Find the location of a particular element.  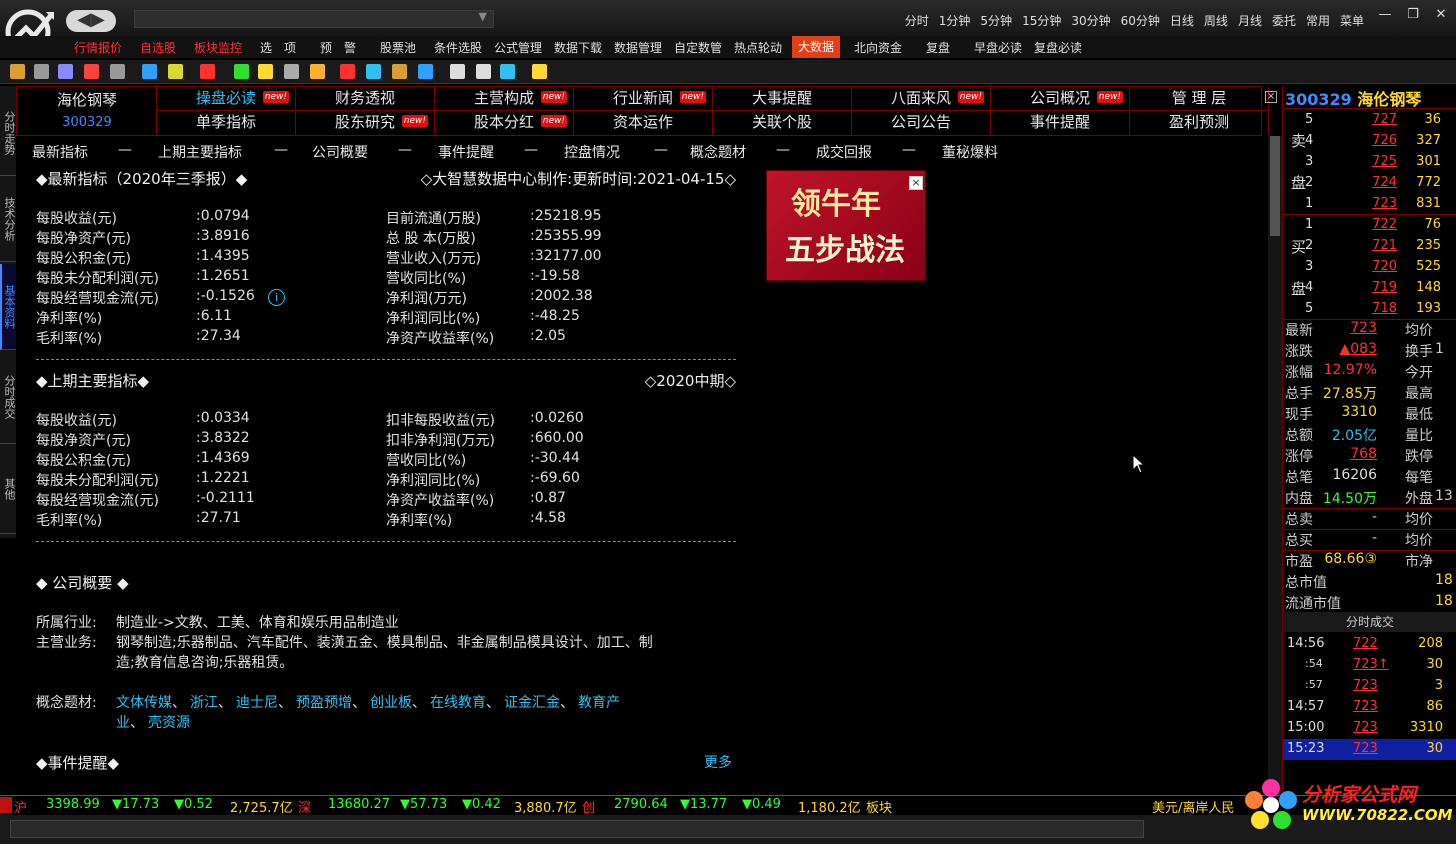

menu-item: 早盘必读 is located at coordinates (998, 47).